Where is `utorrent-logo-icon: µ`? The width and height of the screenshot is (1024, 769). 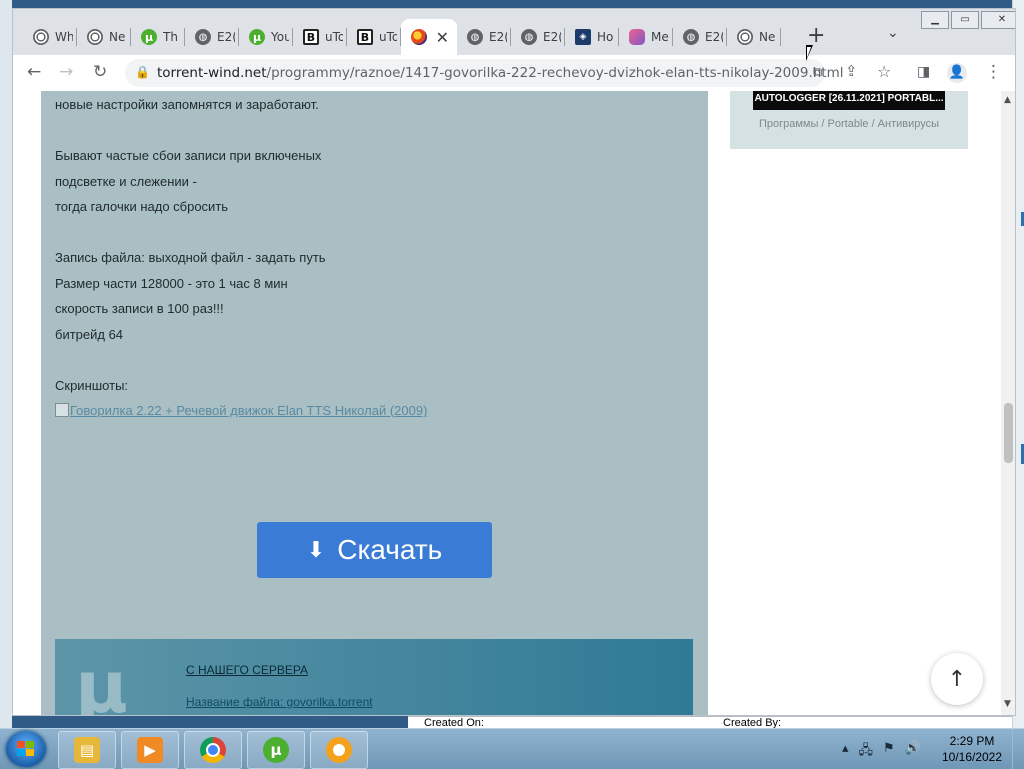
utorrent-logo-icon: µ is located at coordinates (101, 680).